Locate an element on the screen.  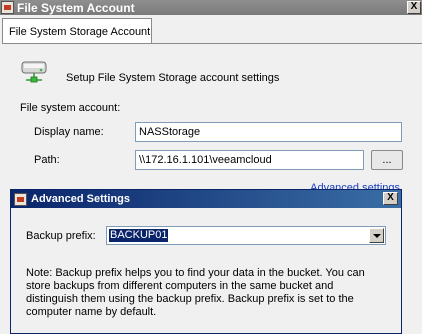
backup-prefix-combo: BACKUP01 is located at coordinates (246, 235).